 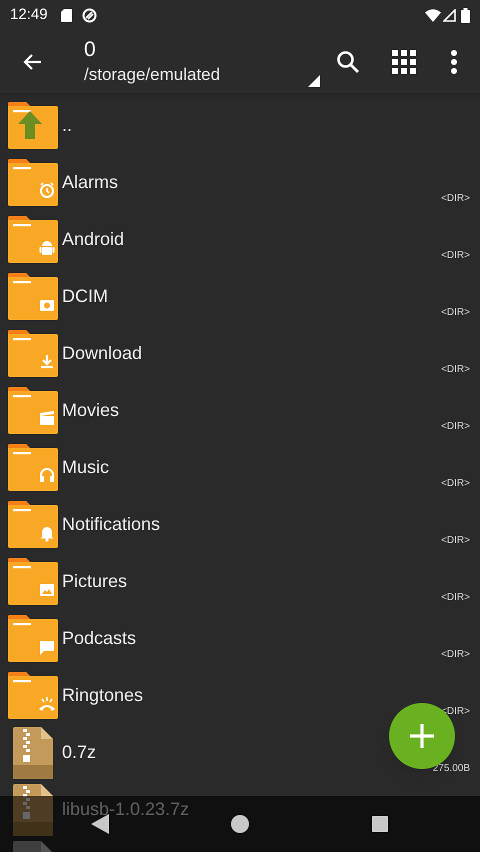 What do you see at coordinates (79, 752) in the screenshot?
I see `file-name: 0.7z` at bounding box center [79, 752].